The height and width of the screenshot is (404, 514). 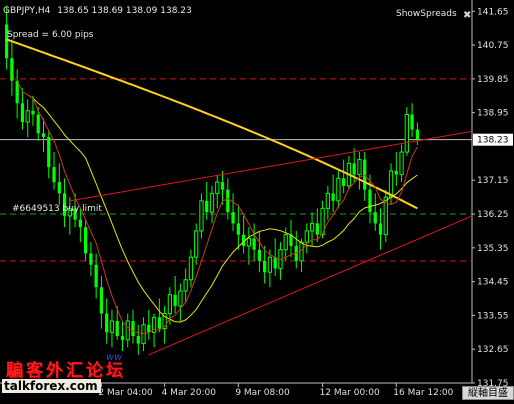 I want to click on watermark-site: talkforex.com, so click(x=51, y=386).